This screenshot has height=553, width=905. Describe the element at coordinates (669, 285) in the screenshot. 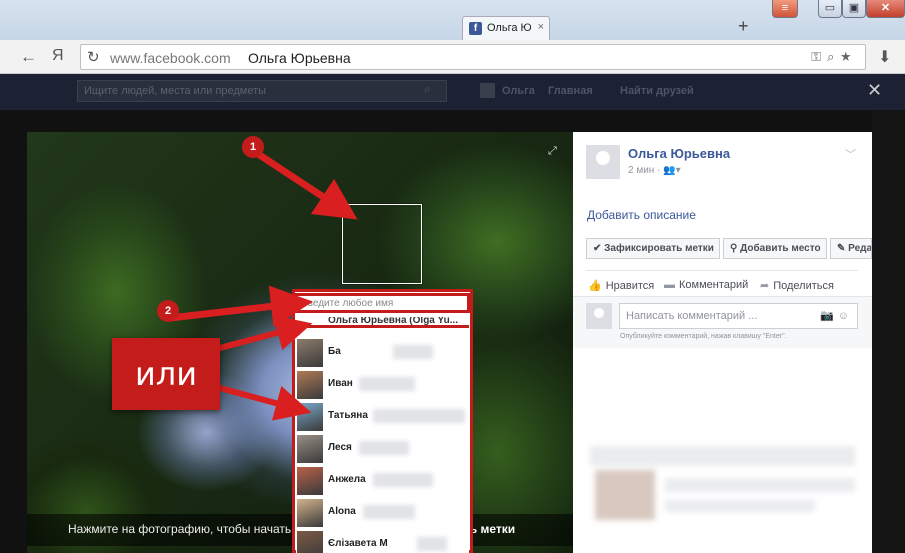

I see `comment-icon: ▬` at that location.